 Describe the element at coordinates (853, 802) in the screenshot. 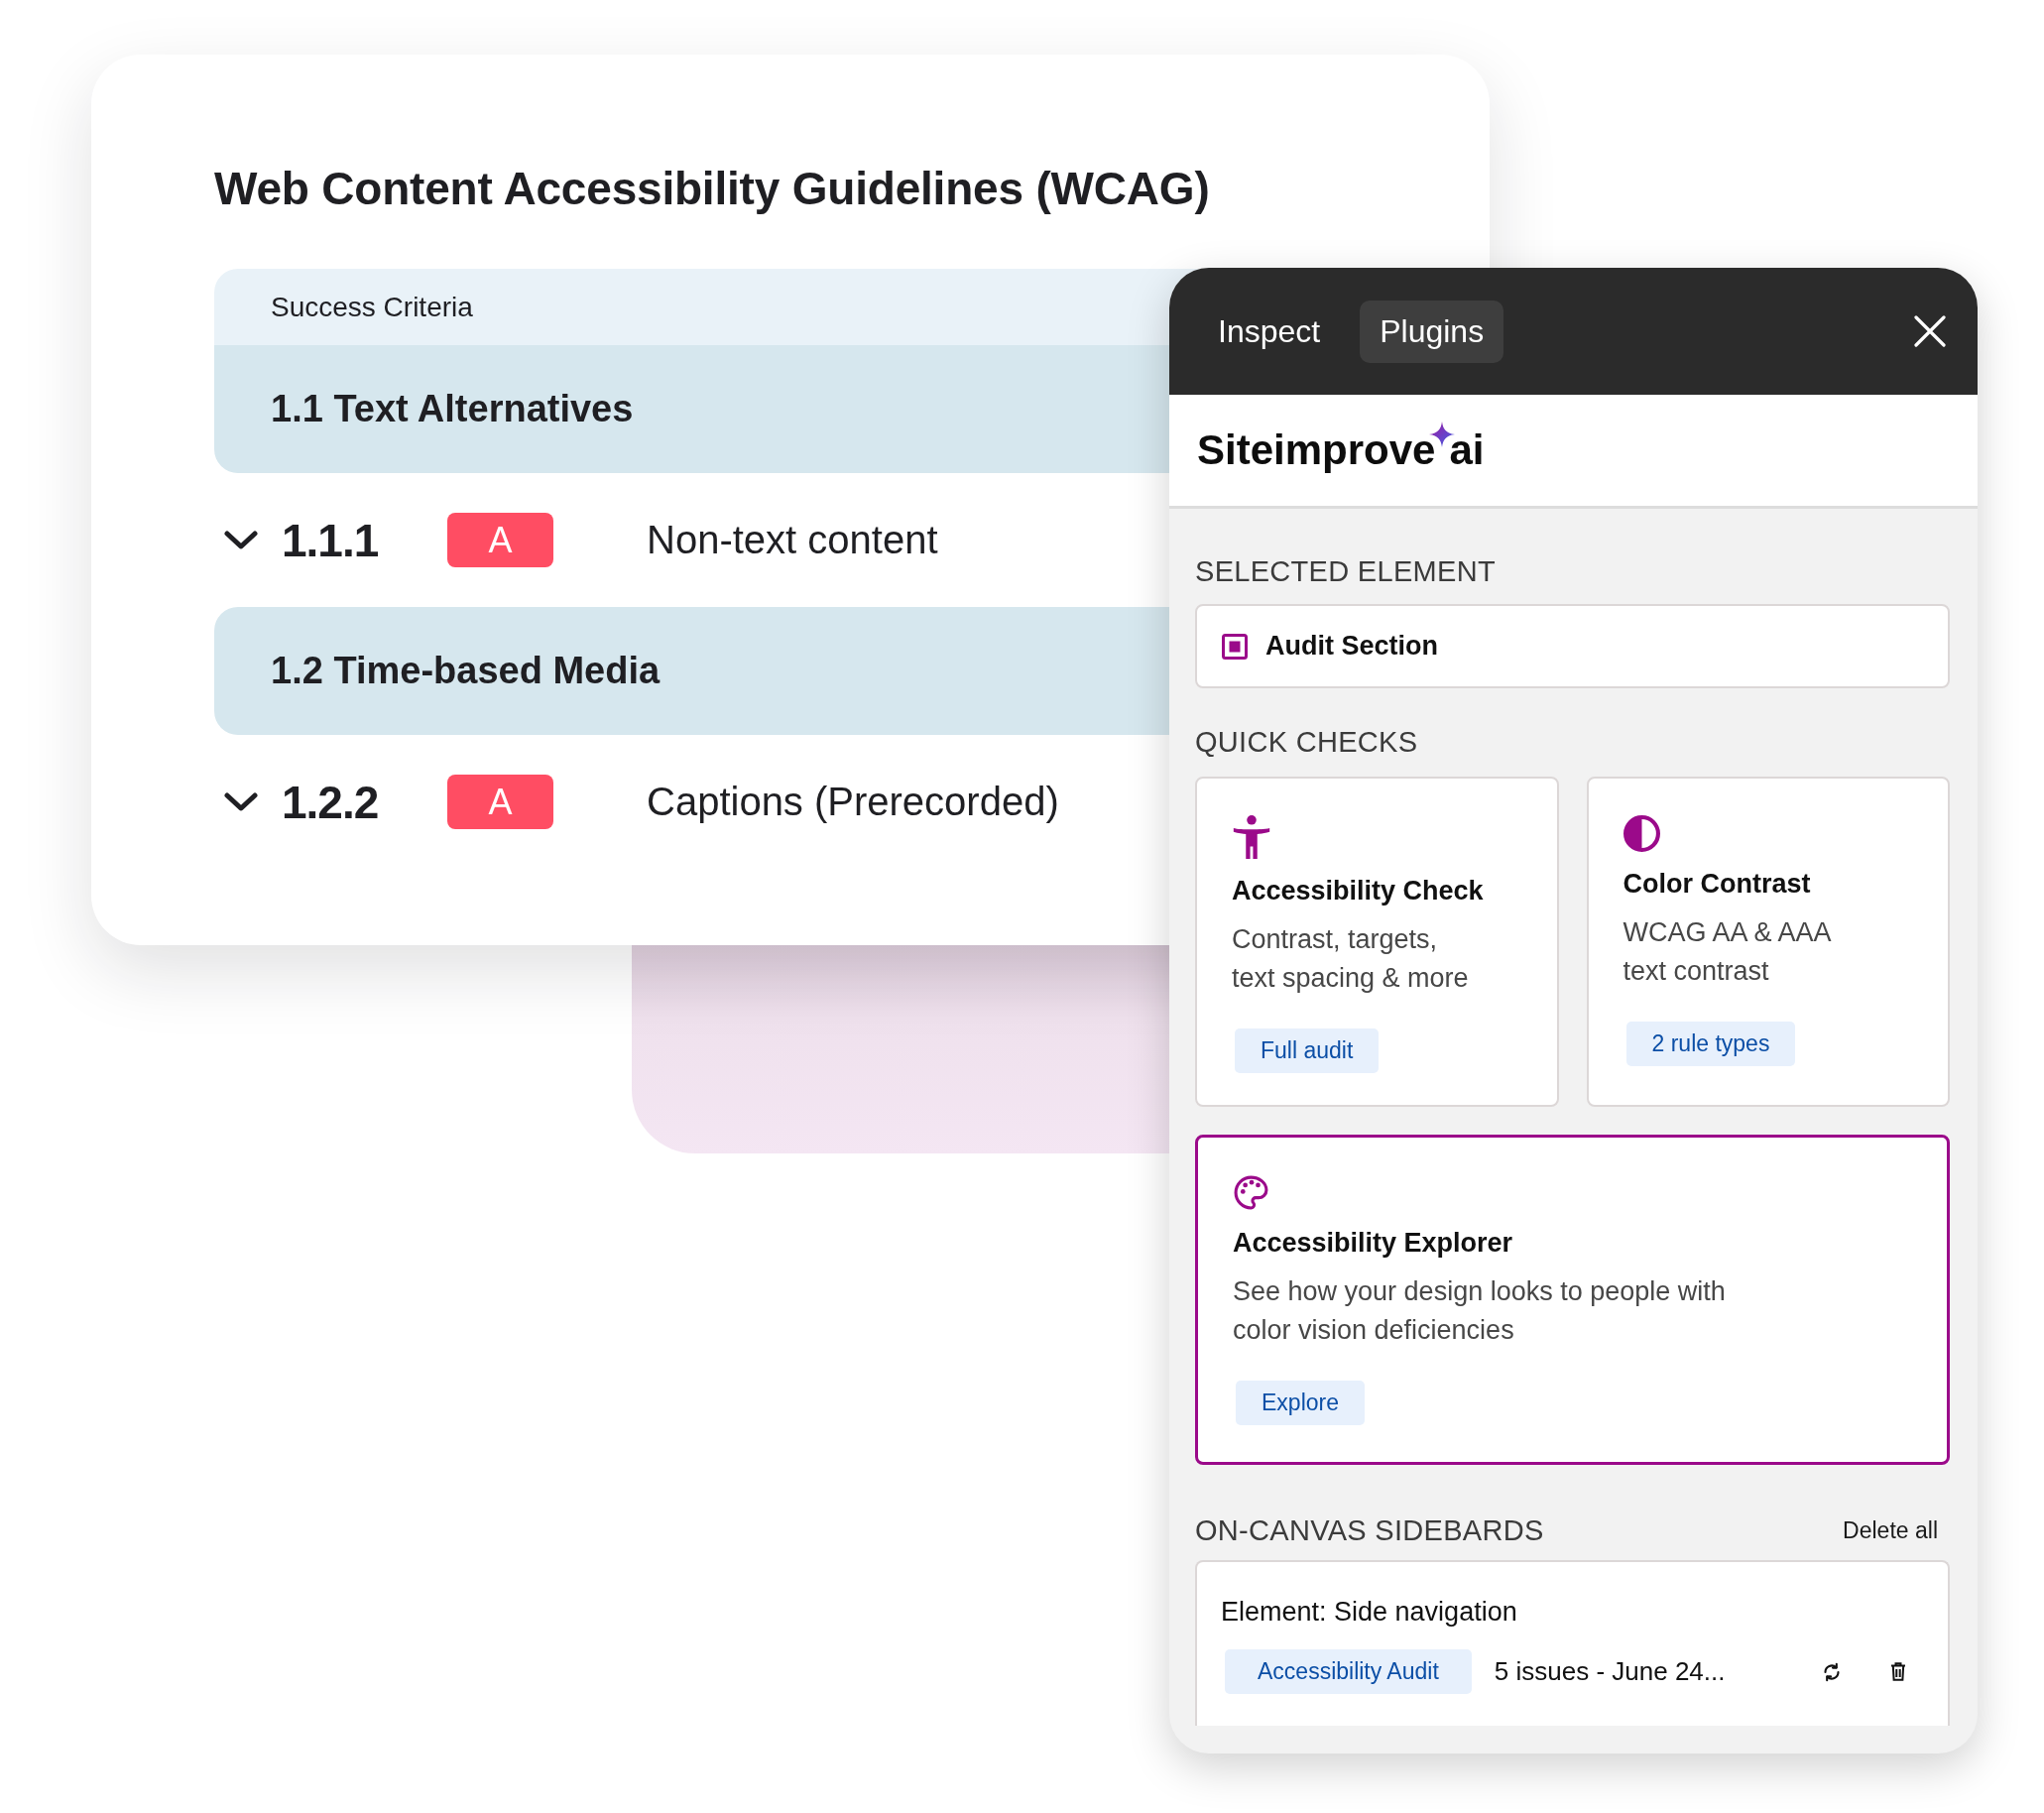

I see `criterion-name: Captions (Prerecorded)` at that location.